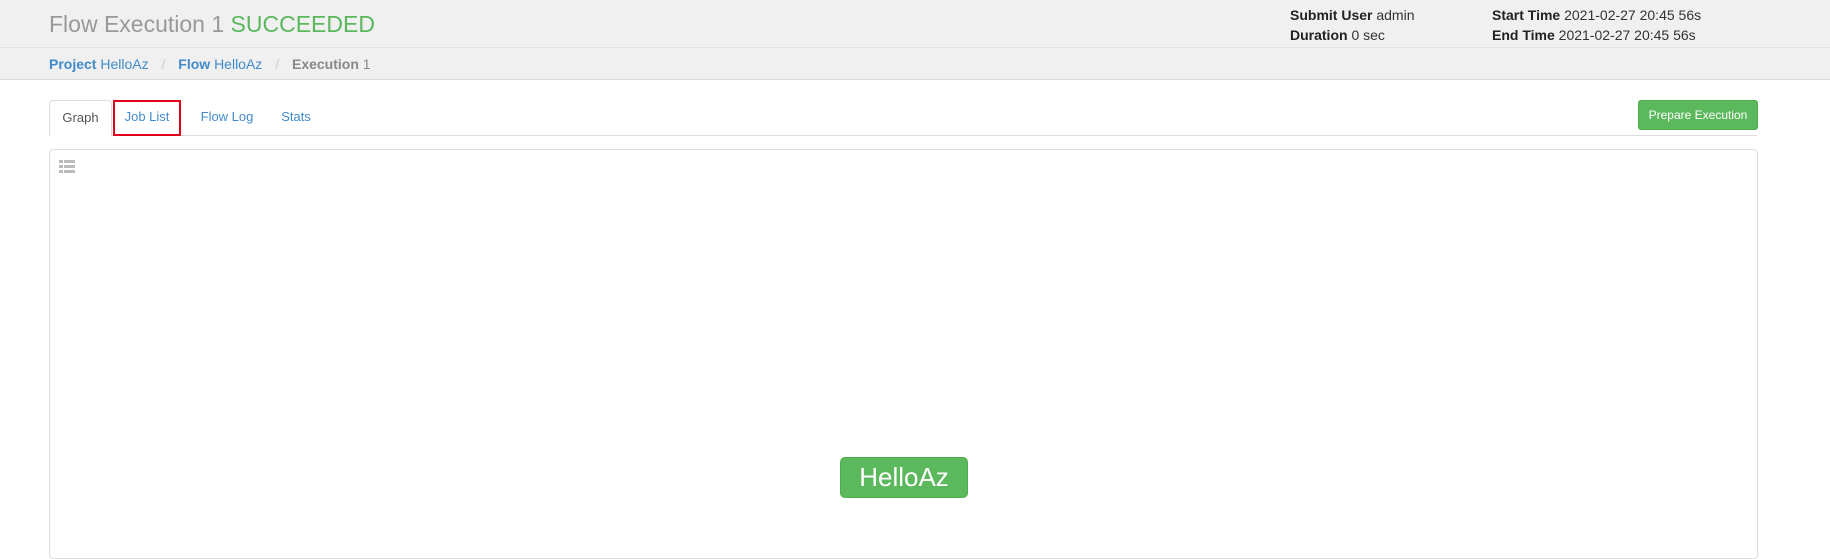 The width and height of the screenshot is (1830, 559). What do you see at coordinates (366, 64) in the screenshot?
I see `breadcrumb-execution-value: 1` at bounding box center [366, 64].